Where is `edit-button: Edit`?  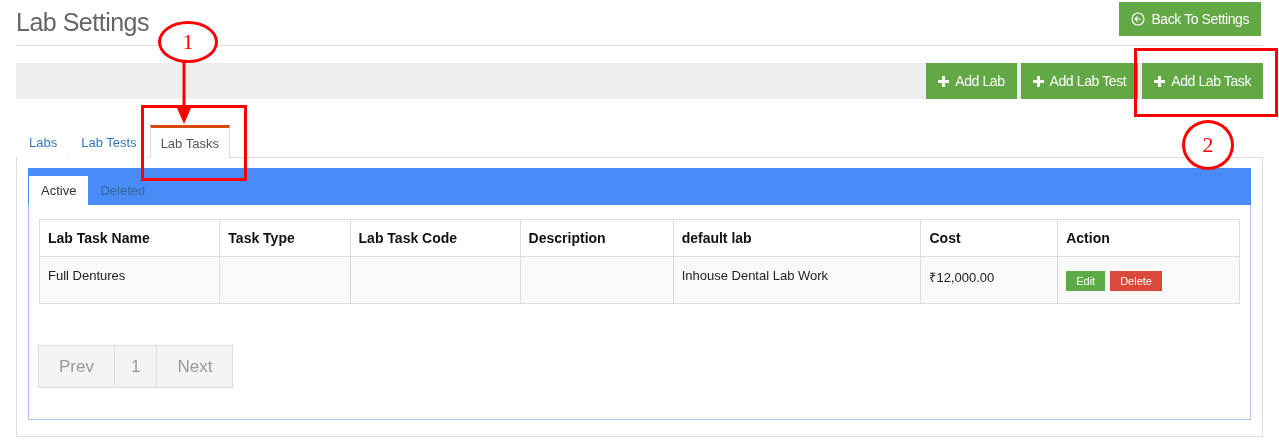
edit-button: Edit is located at coordinates (1086, 281).